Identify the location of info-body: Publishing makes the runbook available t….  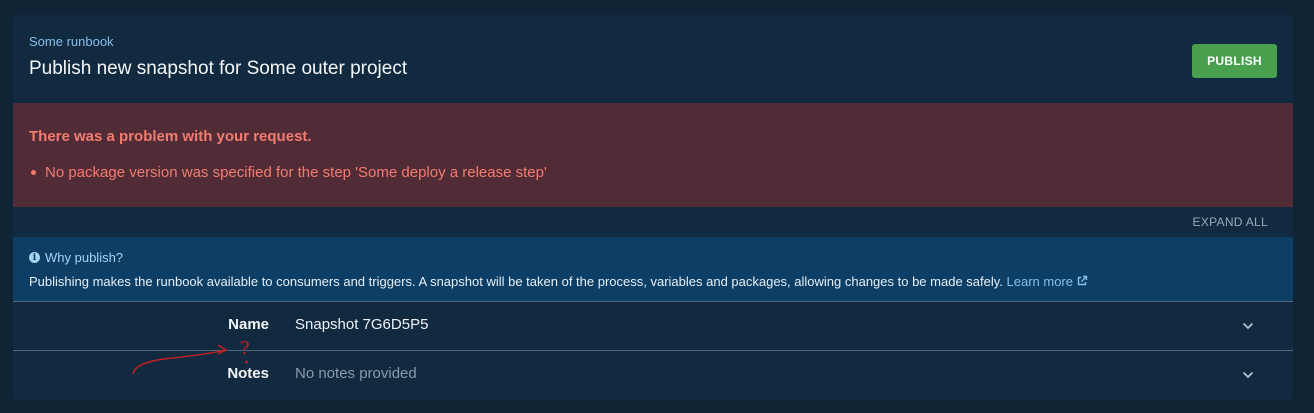
(516, 281).